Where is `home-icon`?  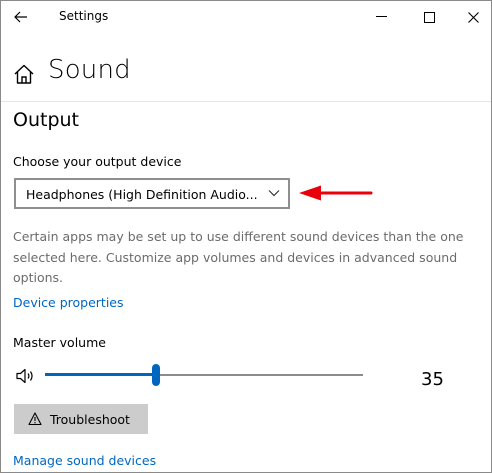
home-icon is located at coordinates (24, 74).